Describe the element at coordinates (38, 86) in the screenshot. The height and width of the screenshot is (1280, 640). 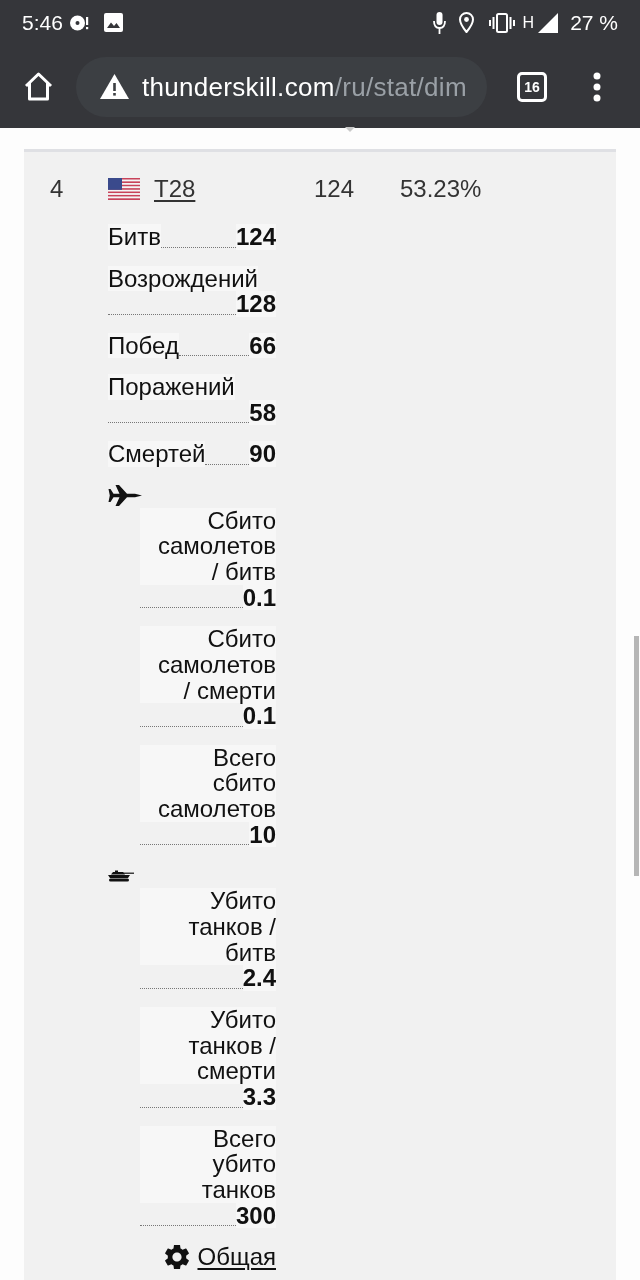
I see `home-icon` at that location.